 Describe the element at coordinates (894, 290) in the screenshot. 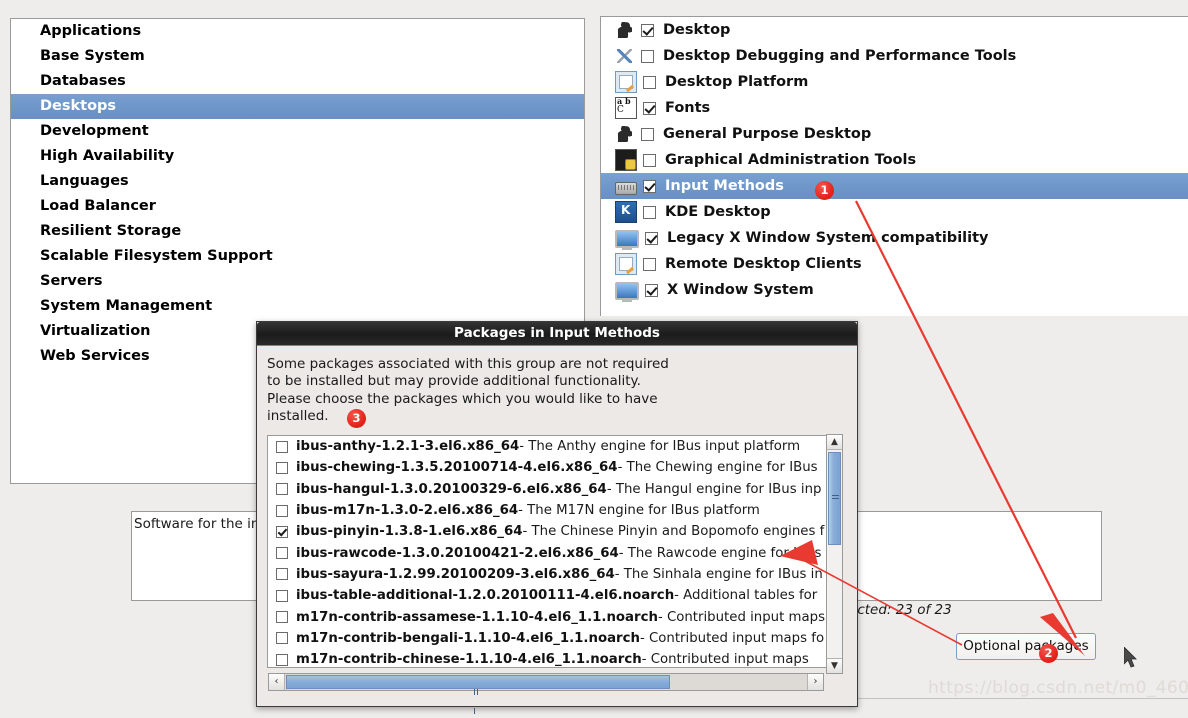

I see `package-group-row: X Window System` at that location.